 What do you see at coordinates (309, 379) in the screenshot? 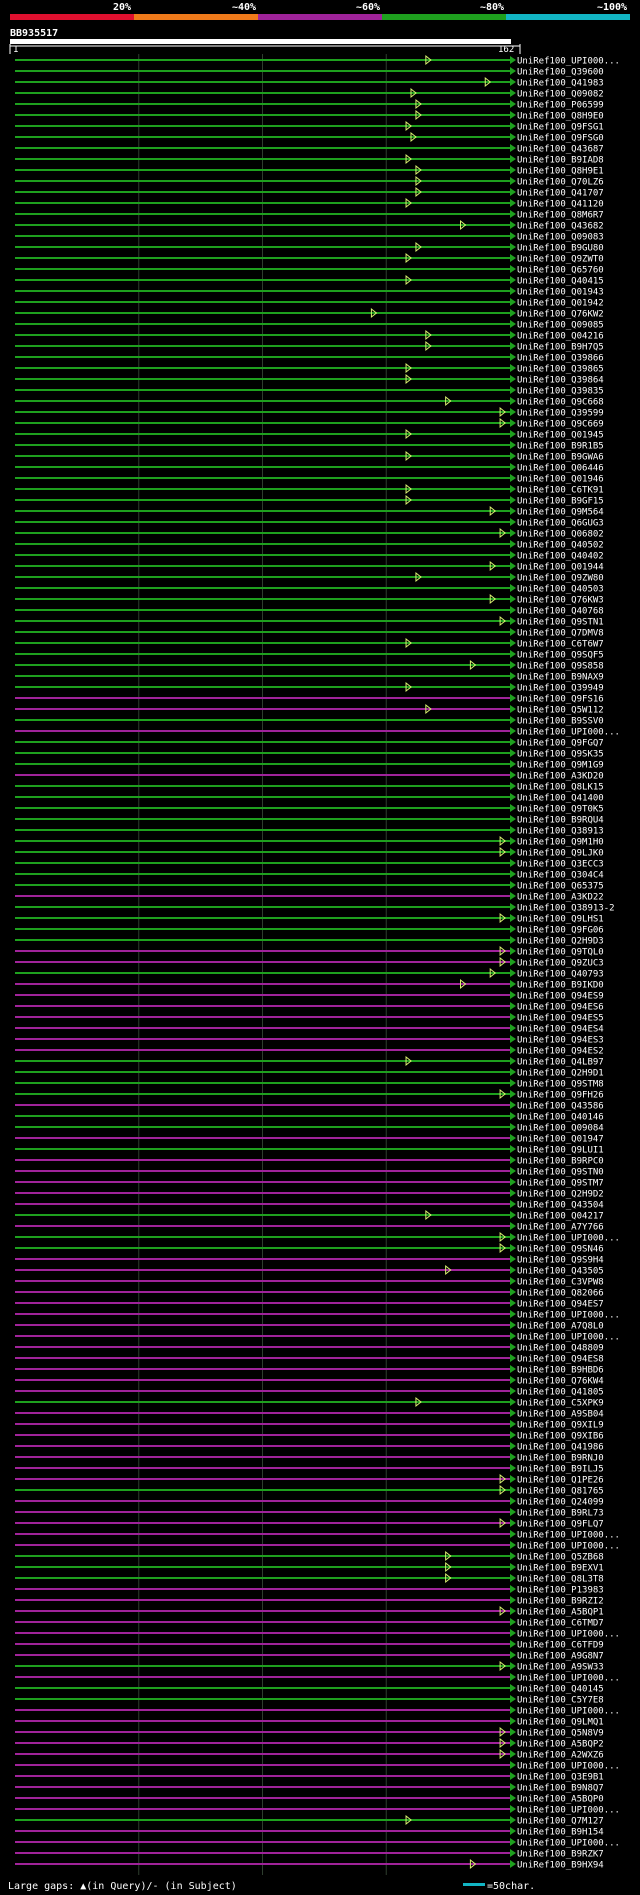
I see `alignment-row: UniRef100_Q39864` at bounding box center [309, 379].